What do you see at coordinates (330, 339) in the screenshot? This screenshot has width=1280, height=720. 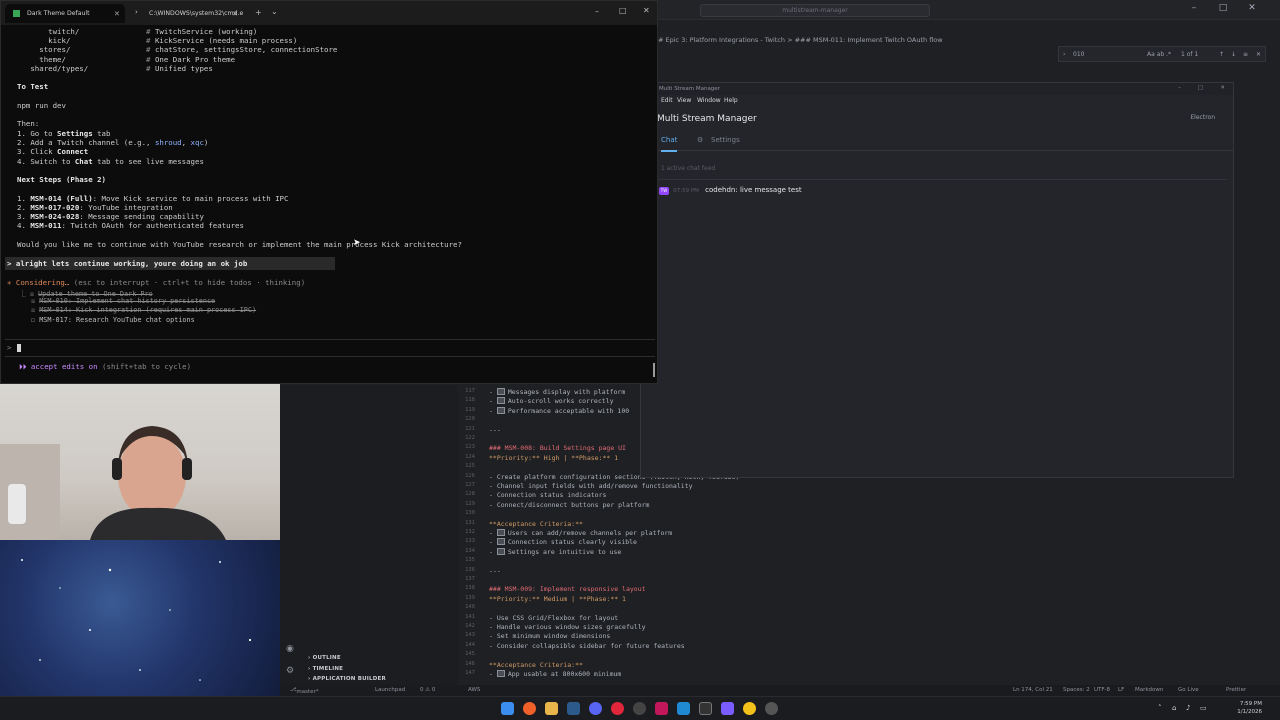 I see `divider` at bounding box center [330, 339].